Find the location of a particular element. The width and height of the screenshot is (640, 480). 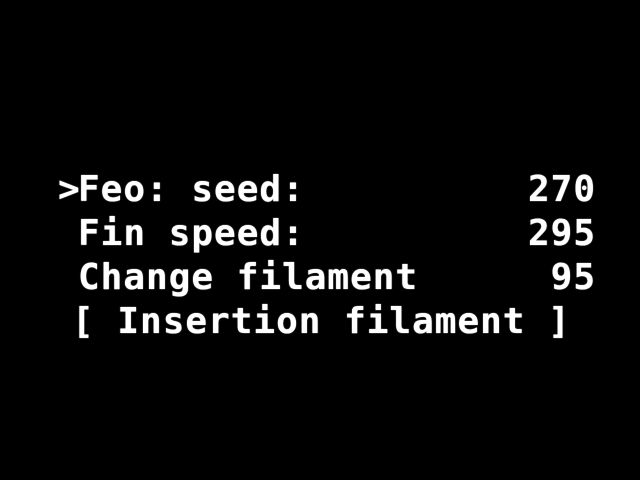

menu-item-label: Fin speed: is located at coordinates (191, 233).